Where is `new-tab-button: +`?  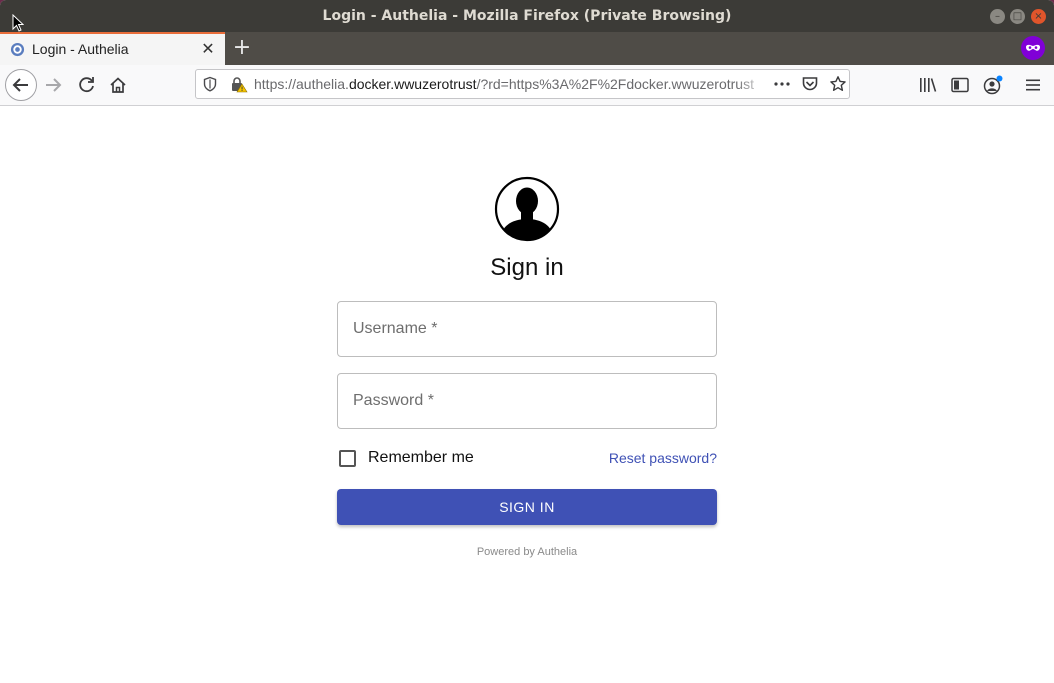
new-tab-button: + is located at coordinates (242, 48).